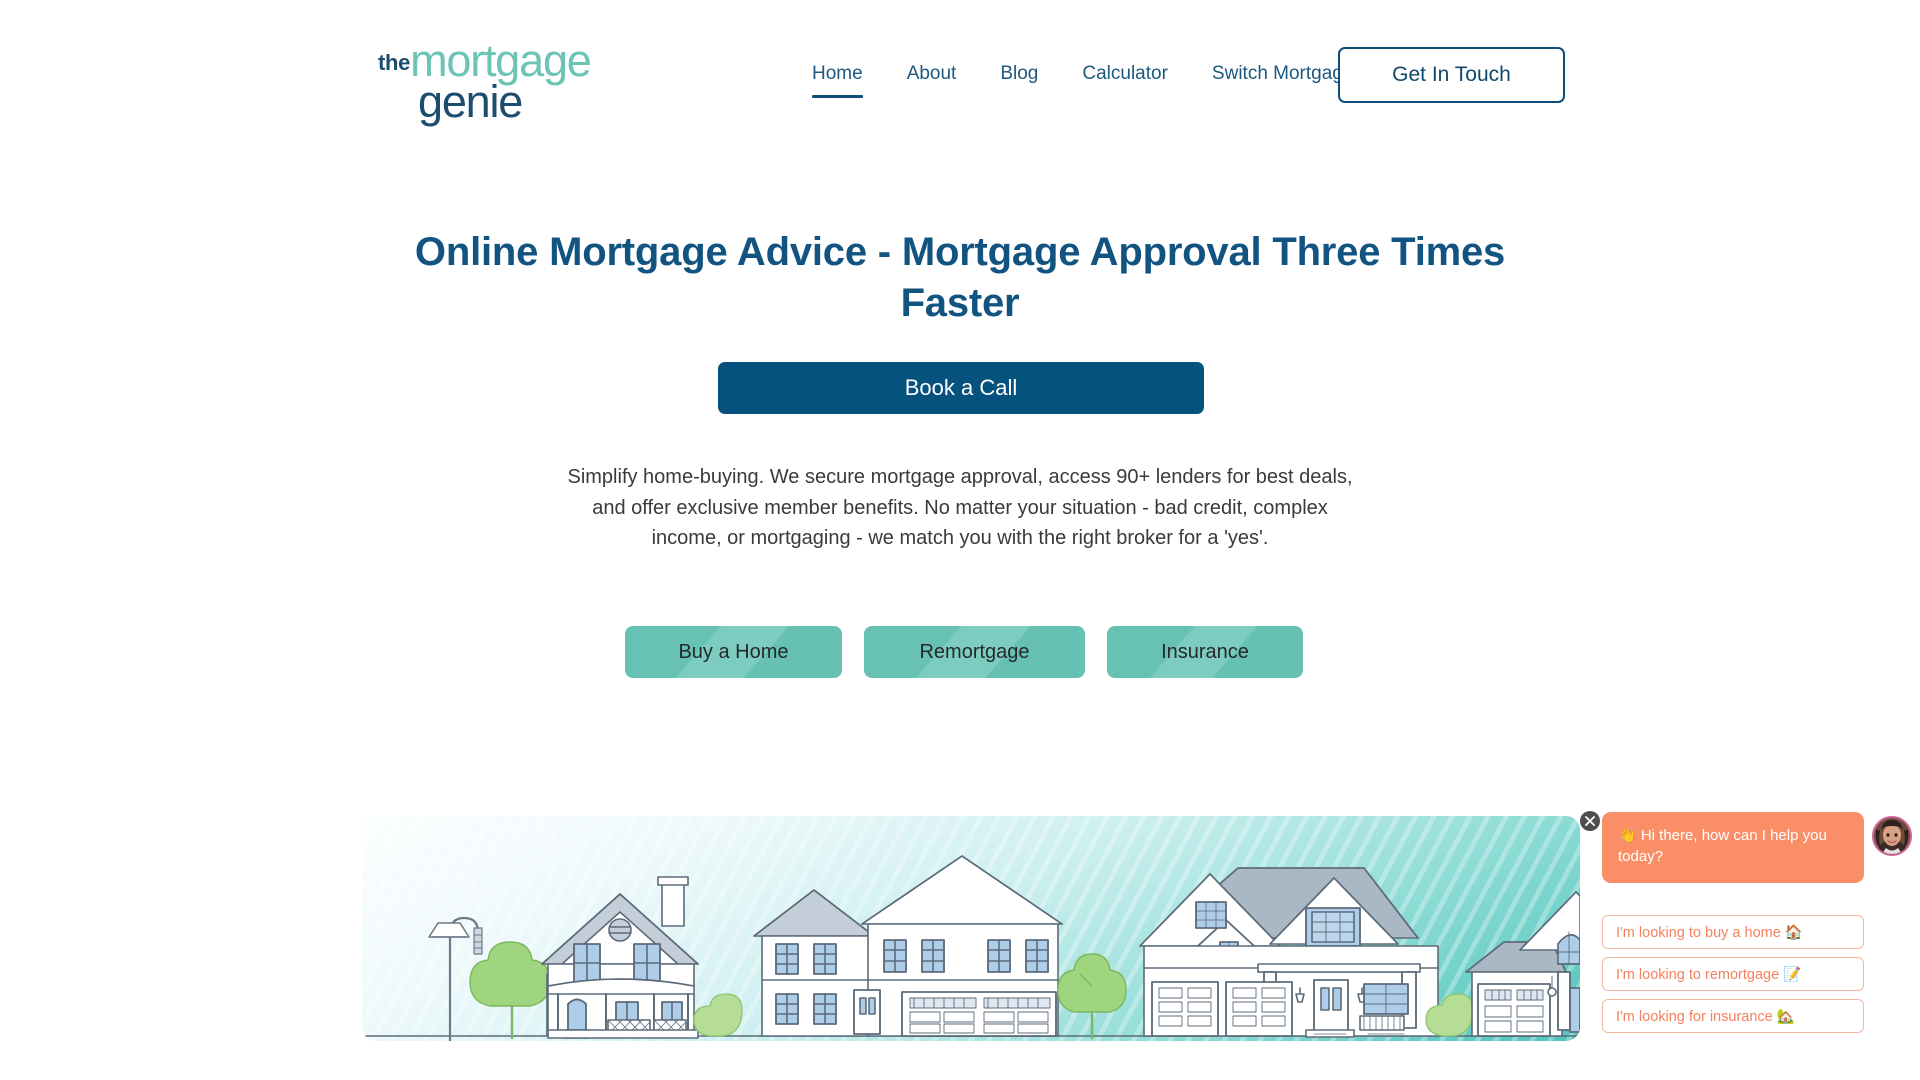 This screenshot has width=1920, height=1080. What do you see at coordinates (733, 652) in the screenshot?
I see `buy-a-home-button: Buy a Home` at bounding box center [733, 652].